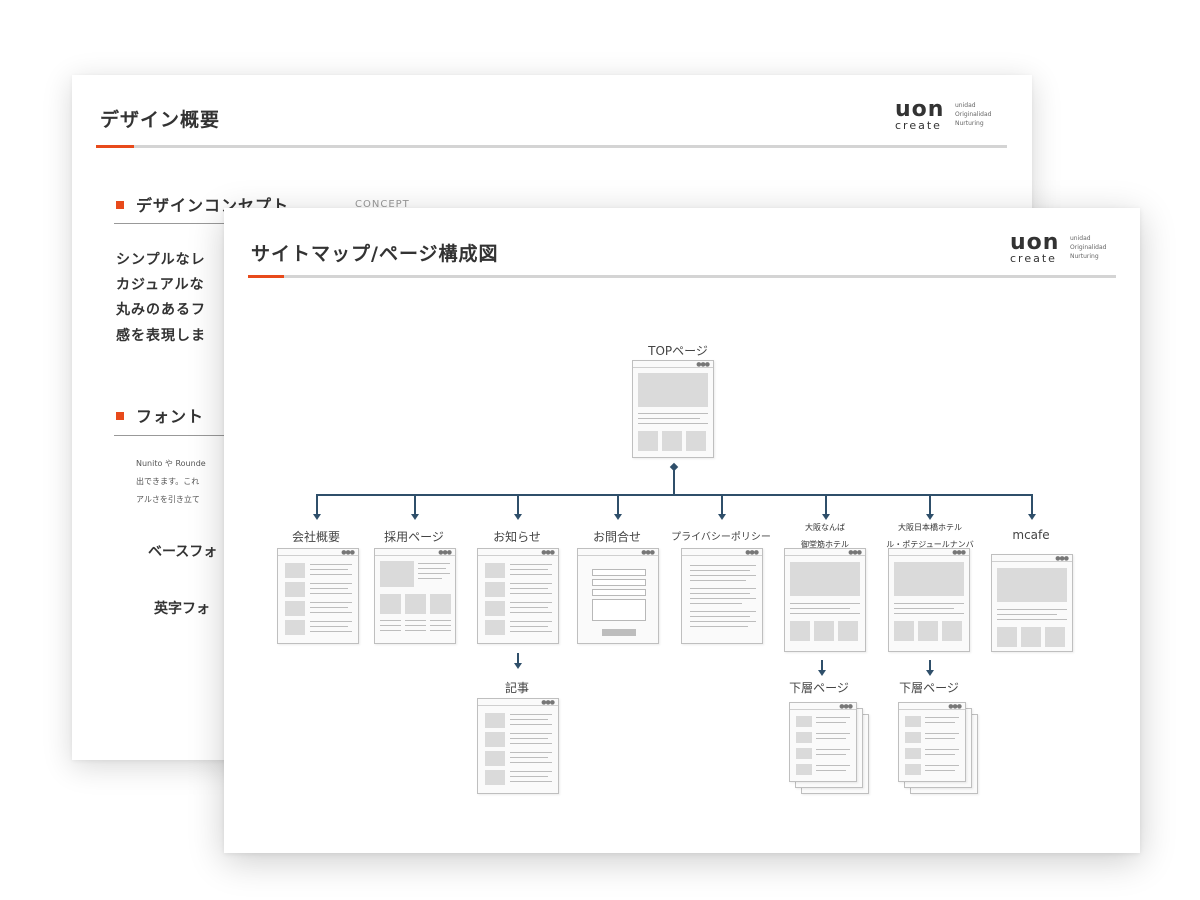  Describe the element at coordinates (182, 609) in the screenshot. I see `latin-font-label: 英字フォ` at that location.